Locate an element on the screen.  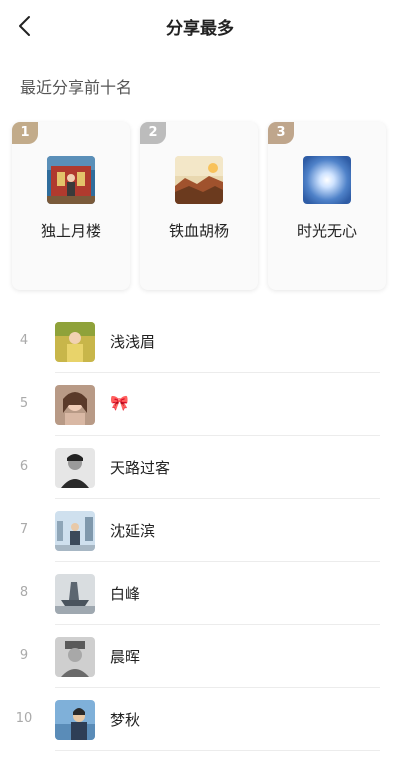
top-card-2: 2 铁血胡杨 is located at coordinates (199, 206).